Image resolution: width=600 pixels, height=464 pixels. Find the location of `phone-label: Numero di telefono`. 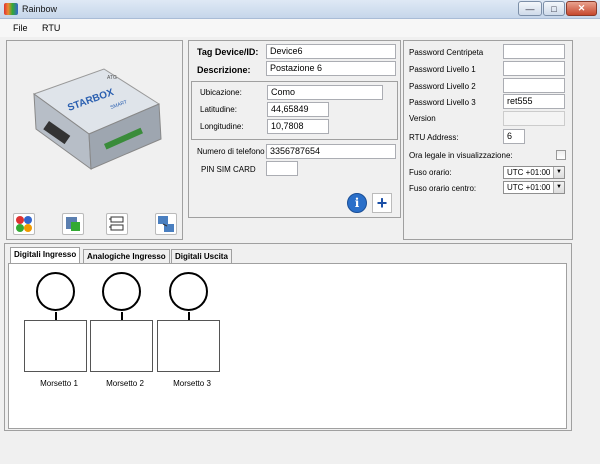

phone-label: Numero di telefono is located at coordinates (231, 151).